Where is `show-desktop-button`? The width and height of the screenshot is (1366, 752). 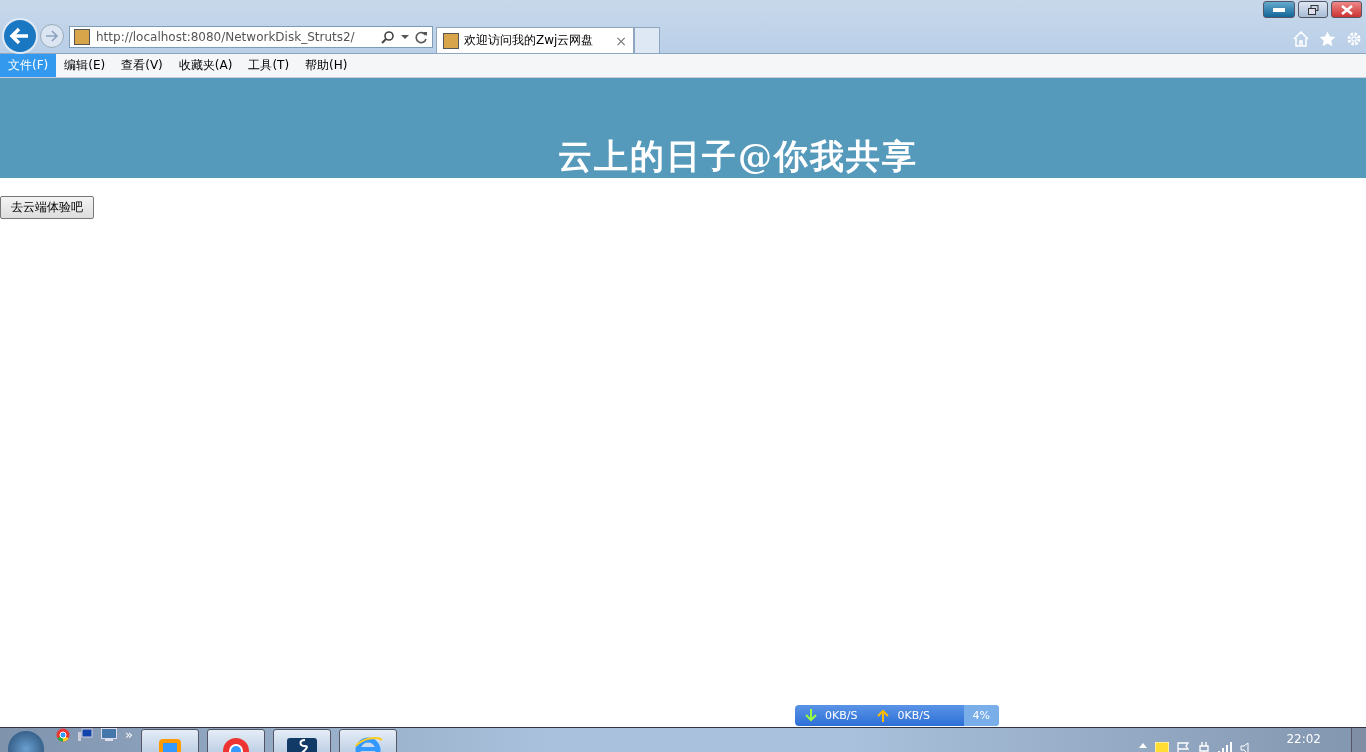 show-desktop-button is located at coordinates (1358, 740).